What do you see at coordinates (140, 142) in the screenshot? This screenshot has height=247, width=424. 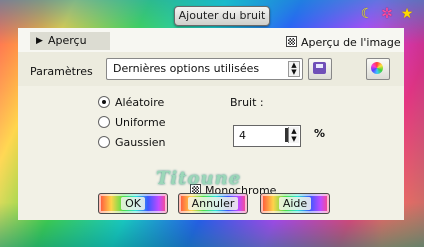 I see `radio-label: Gaussien` at bounding box center [140, 142].